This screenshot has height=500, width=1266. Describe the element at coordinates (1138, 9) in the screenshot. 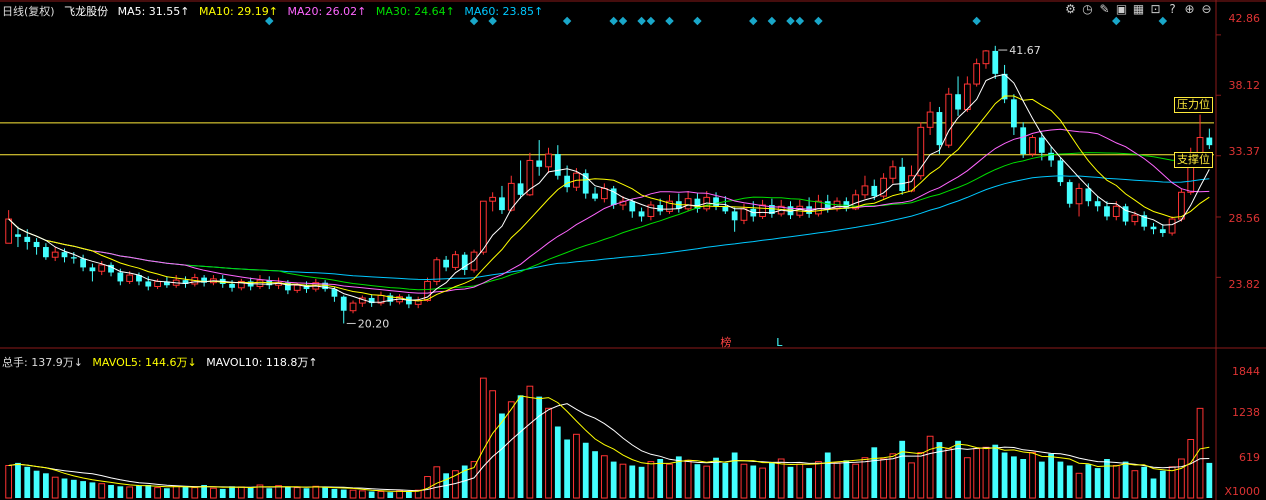

I see `calendar-icon: ▦` at that location.